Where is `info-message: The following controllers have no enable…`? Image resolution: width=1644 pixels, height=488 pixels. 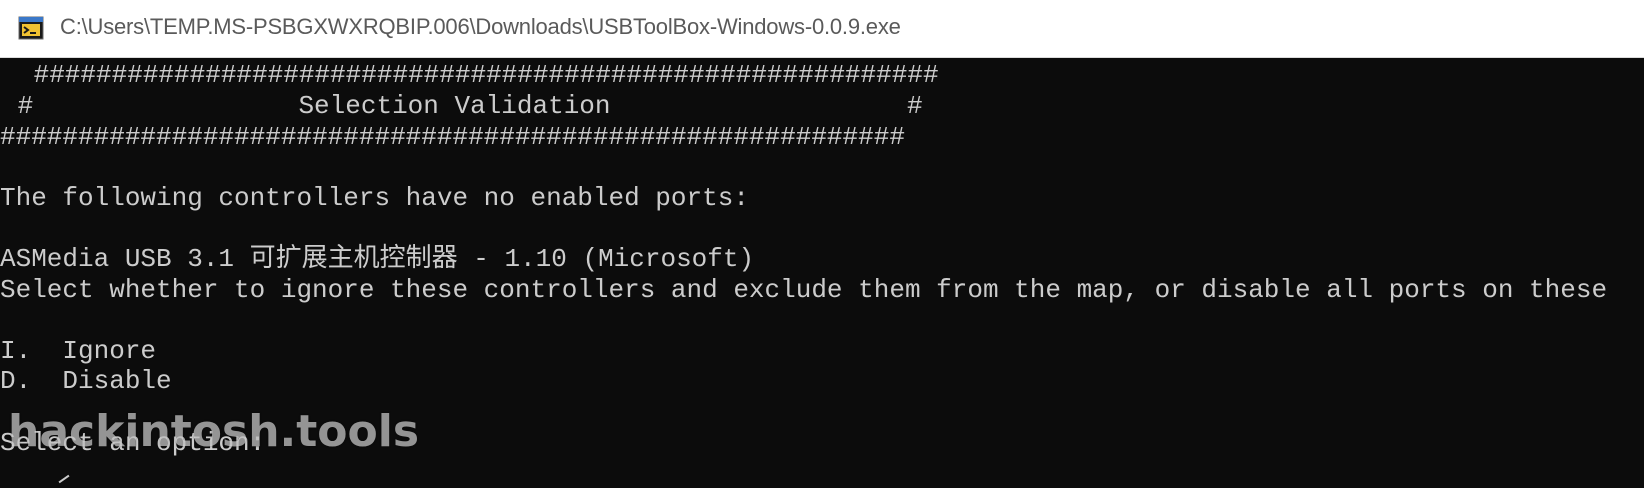
info-message: The following controllers have no enable… is located at coordinates (374, 198).